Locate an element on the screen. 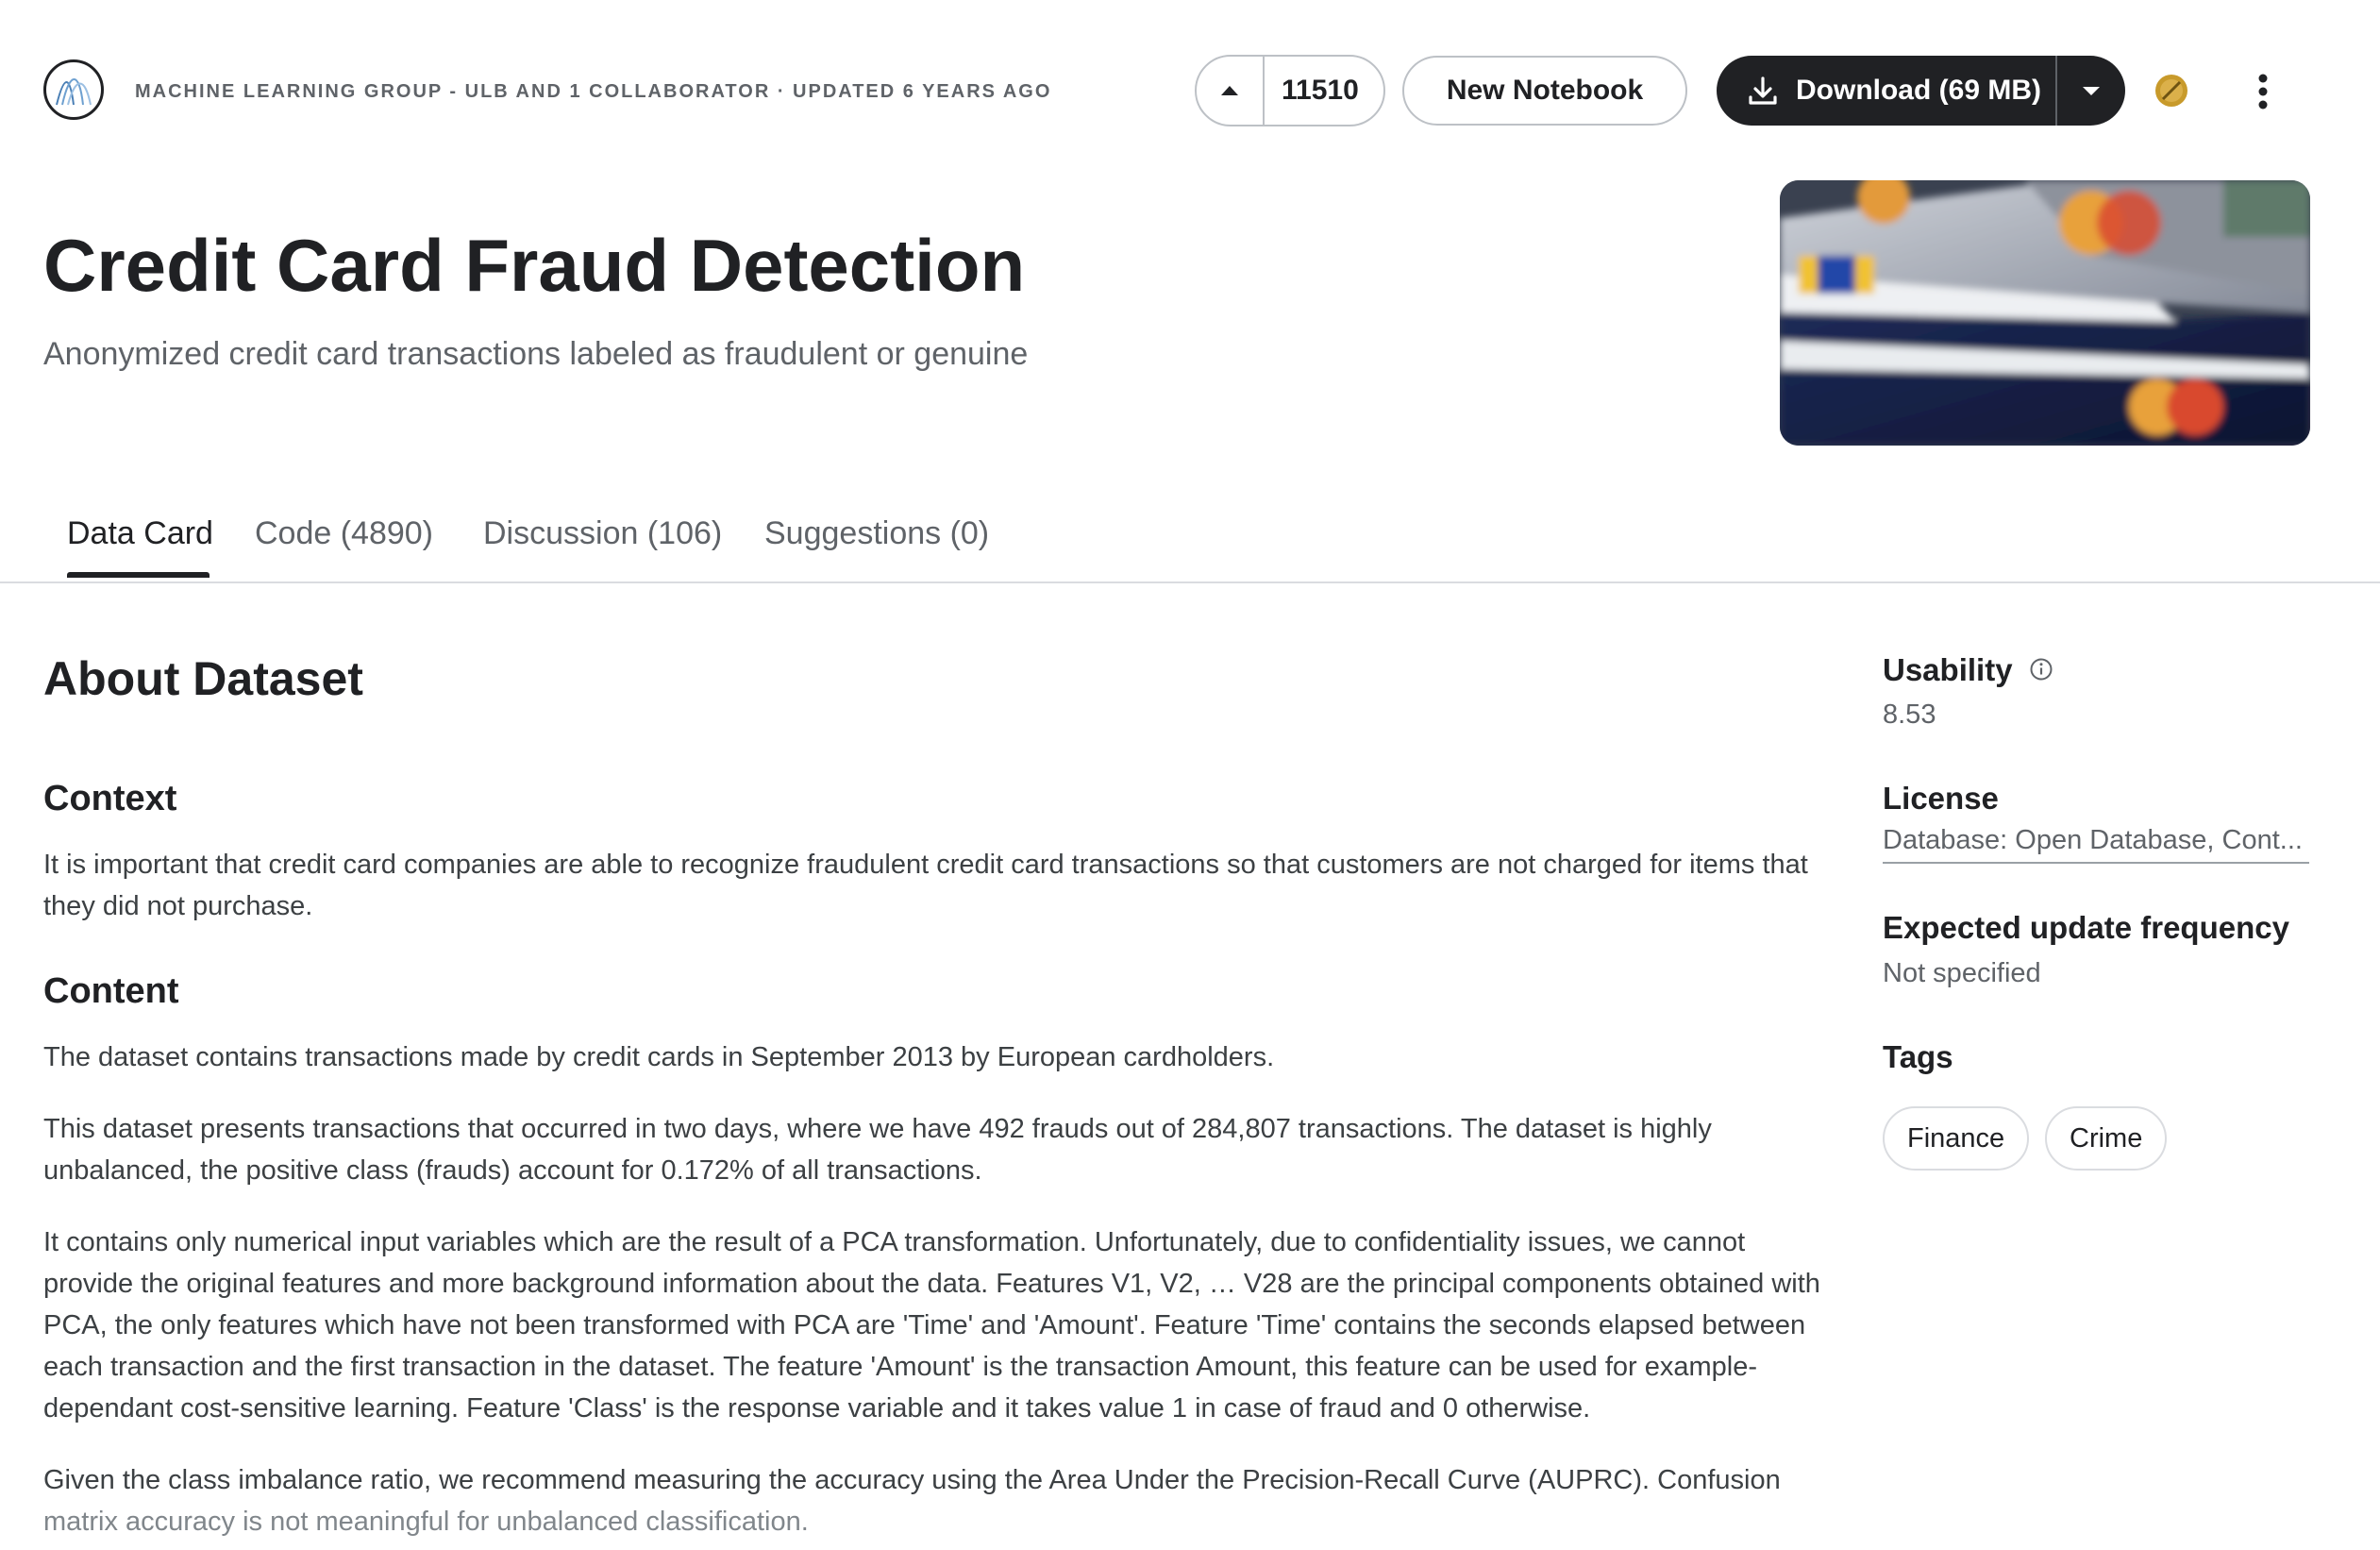 This screenshot has width=2380, height=1550. ulb-logo-icon is located at coordinates (73, 89).